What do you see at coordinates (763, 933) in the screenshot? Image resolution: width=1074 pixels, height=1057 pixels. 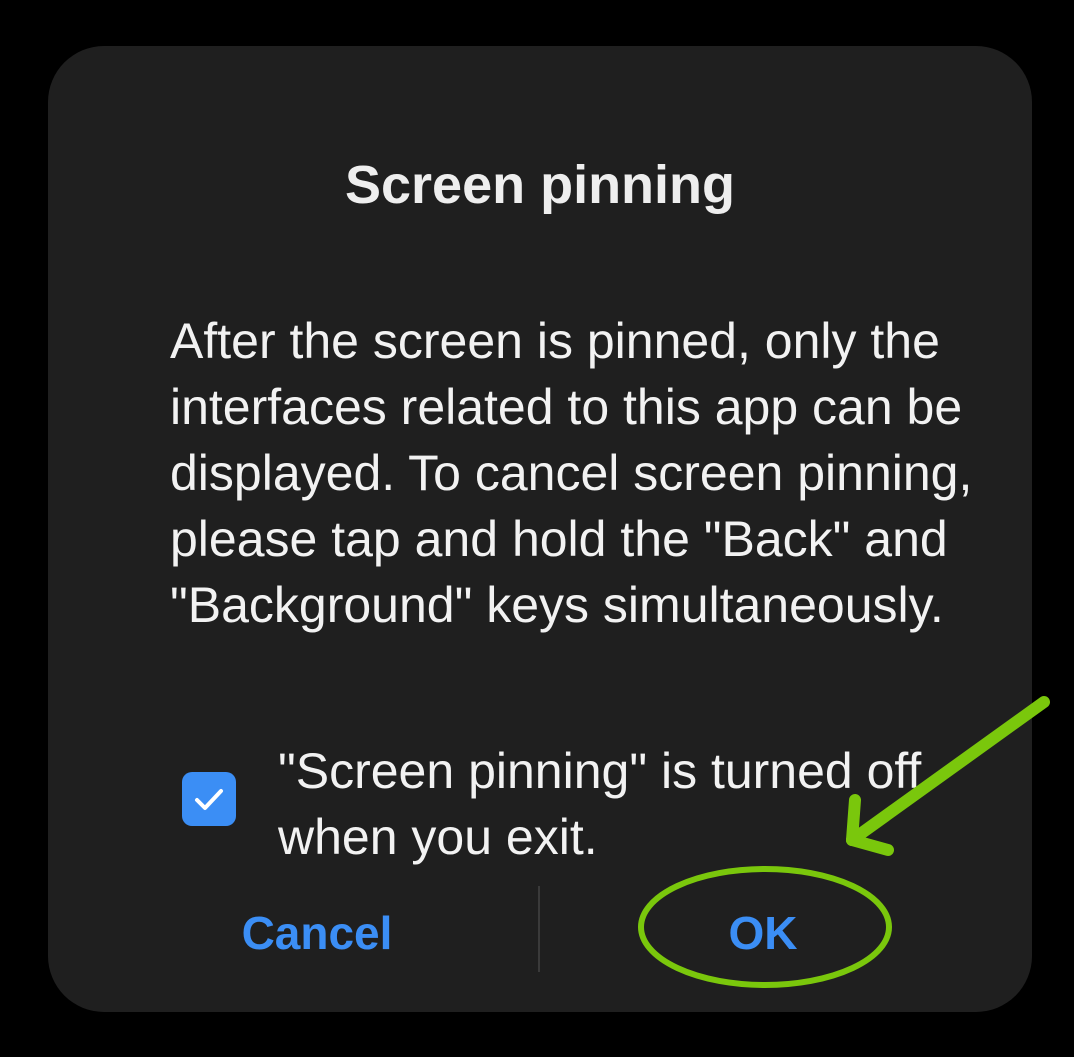 I see `ok-button: OK` at bounding box center [763, 933].